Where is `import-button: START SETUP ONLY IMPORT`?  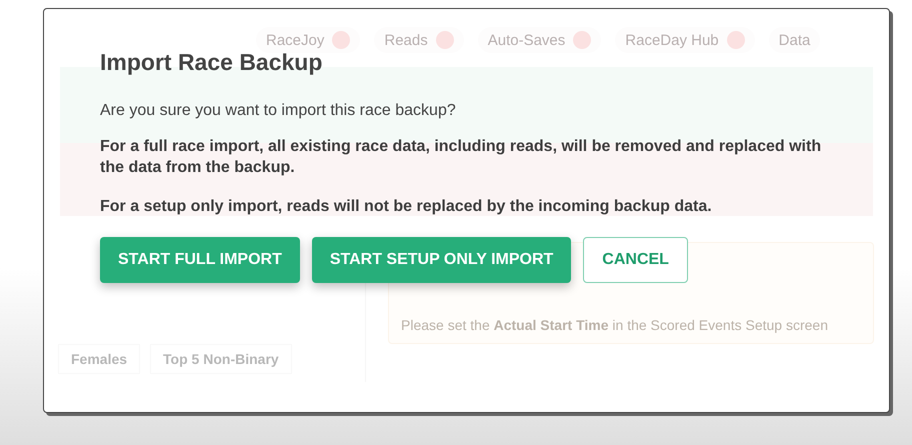
import-button: START SETUP ONLY IMPORT is located at coordinates (442, 260).